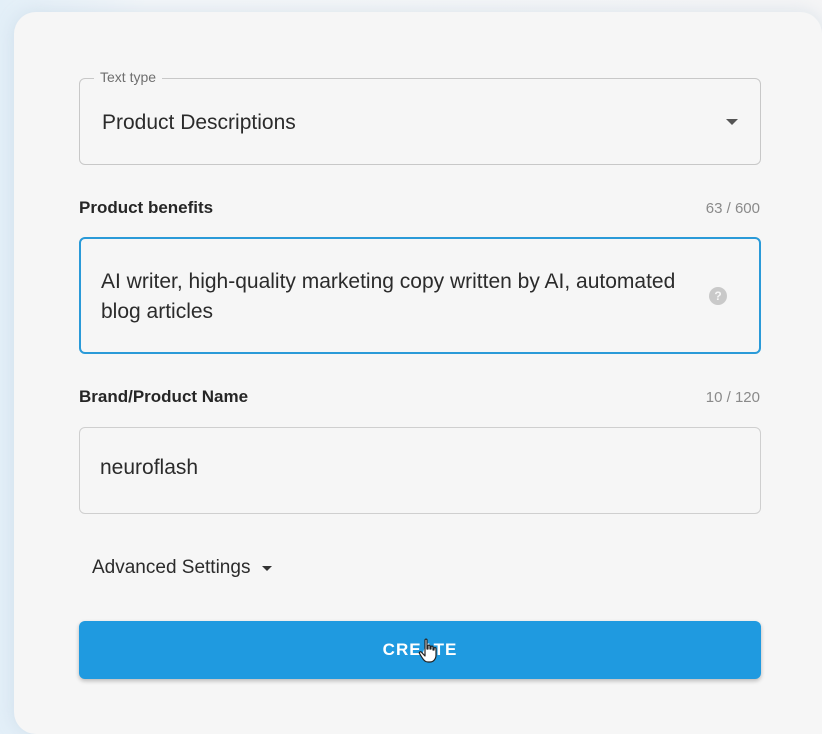 The image size is (822, 734). What do you see at coordinates (199, 122) in the screenshot?
I see `text-type-value: Product Descriptions` at bounding box center [199, 122].